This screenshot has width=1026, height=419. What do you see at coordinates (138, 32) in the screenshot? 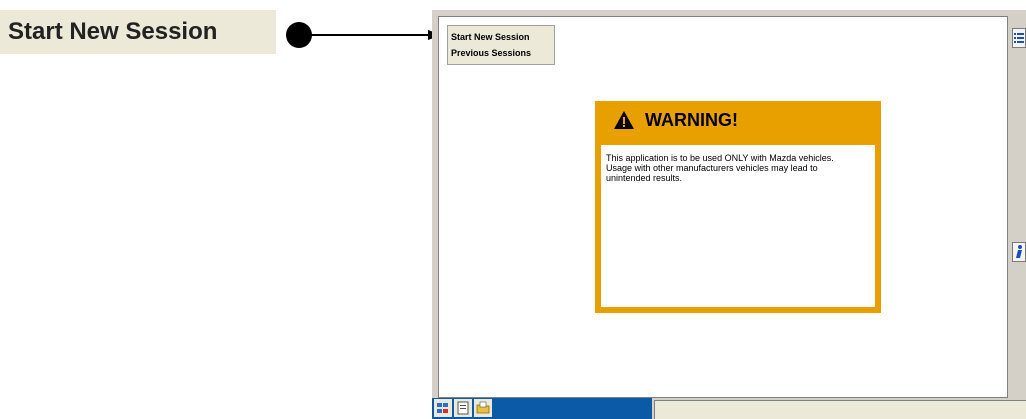
I see `callout-label: Start New Session` at bounding box center [138, 32].